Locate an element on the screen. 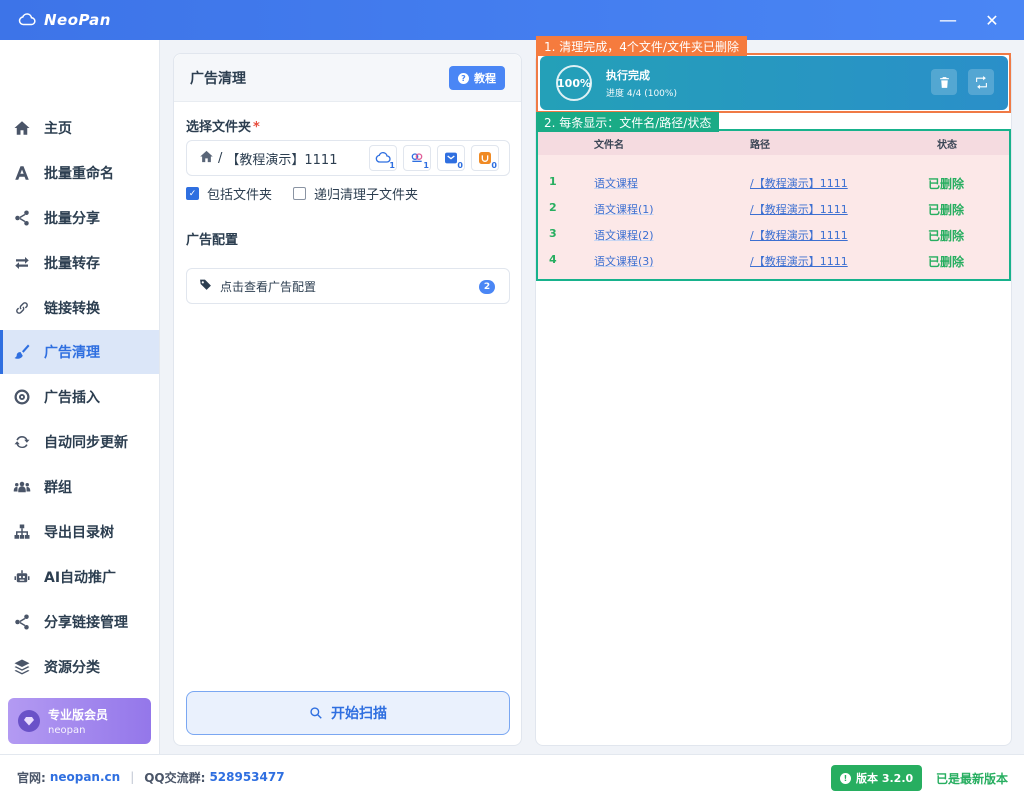 The height and width of the screenshot is (799, 1024). sidebar-item-label: 广告清理 is located at coordinates (72, 353).